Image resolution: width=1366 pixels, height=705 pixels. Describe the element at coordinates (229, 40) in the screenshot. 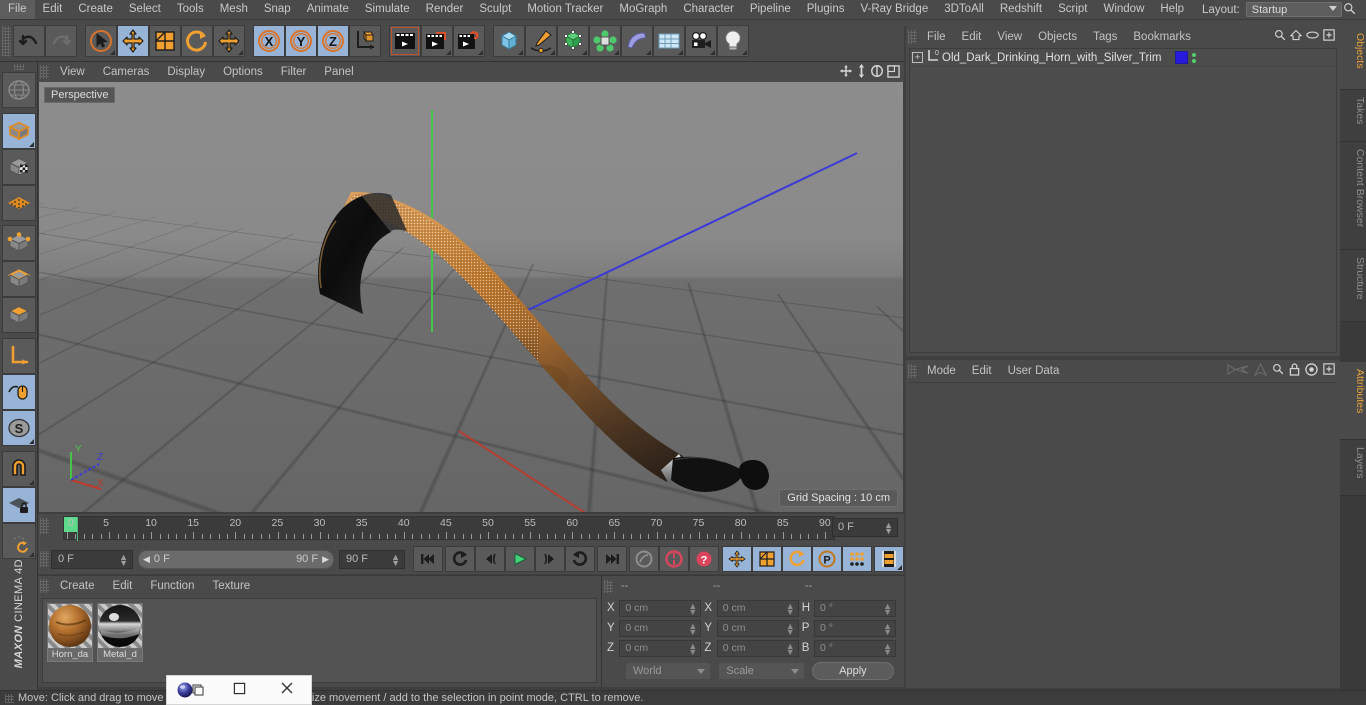

I see `move-alt-button` at that location.